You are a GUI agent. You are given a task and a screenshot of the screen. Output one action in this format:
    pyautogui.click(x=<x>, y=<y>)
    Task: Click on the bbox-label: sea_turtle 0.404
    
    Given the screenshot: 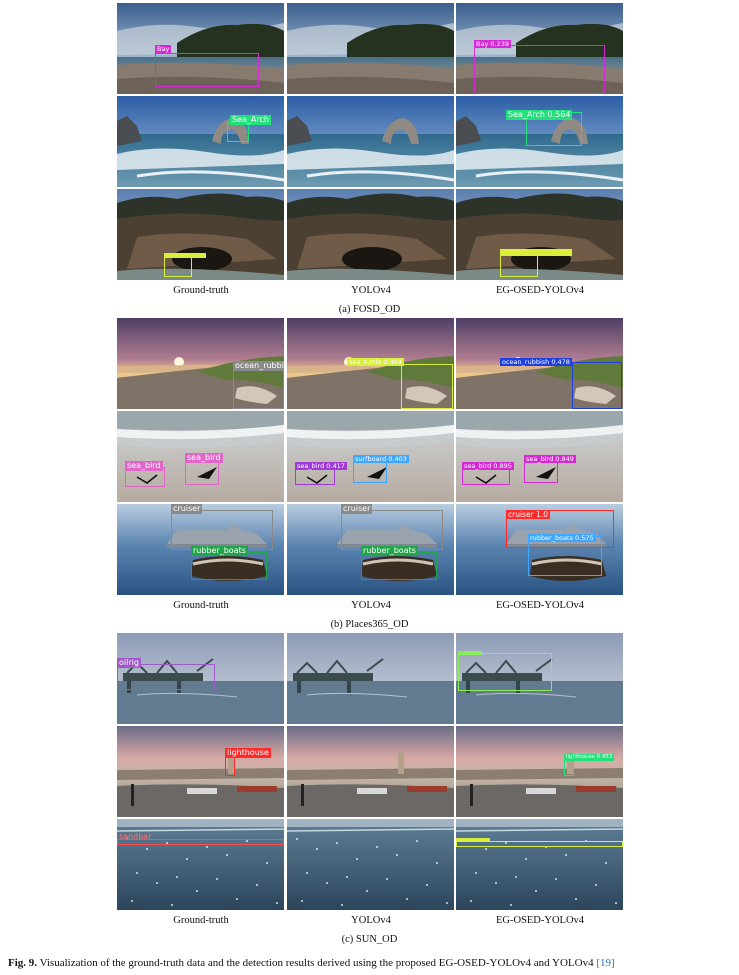 What is the action you would take?
    pyautogui.click(x=375, y=362)
    